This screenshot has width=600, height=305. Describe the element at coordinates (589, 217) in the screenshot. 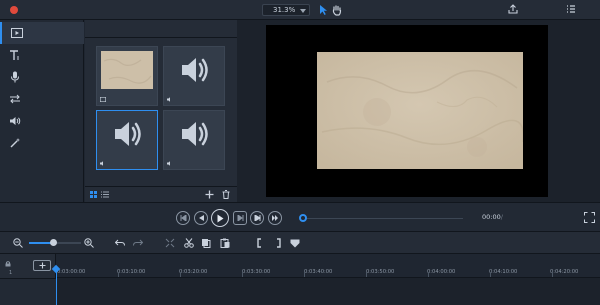

I see `fullscreen-icon` at that location.